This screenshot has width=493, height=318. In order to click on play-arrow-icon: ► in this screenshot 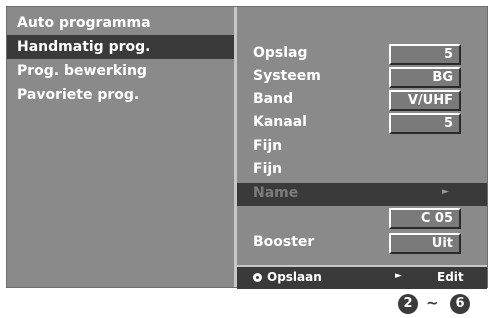, I will do `click(398, 276)`.